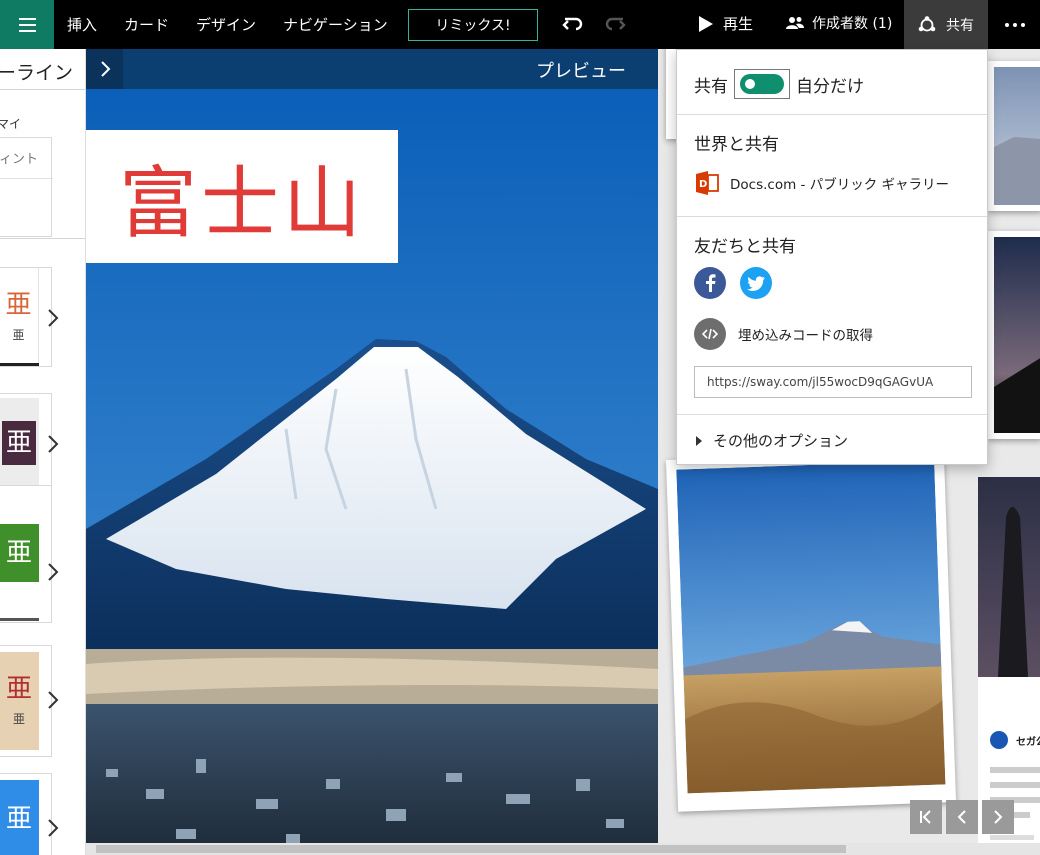  Describe the element at coordinates (43, 452) in the screenshot. I see `storyline-panel: ーライン マイ ィント 亜 亜 亜 亜 亜 亜` at that location.